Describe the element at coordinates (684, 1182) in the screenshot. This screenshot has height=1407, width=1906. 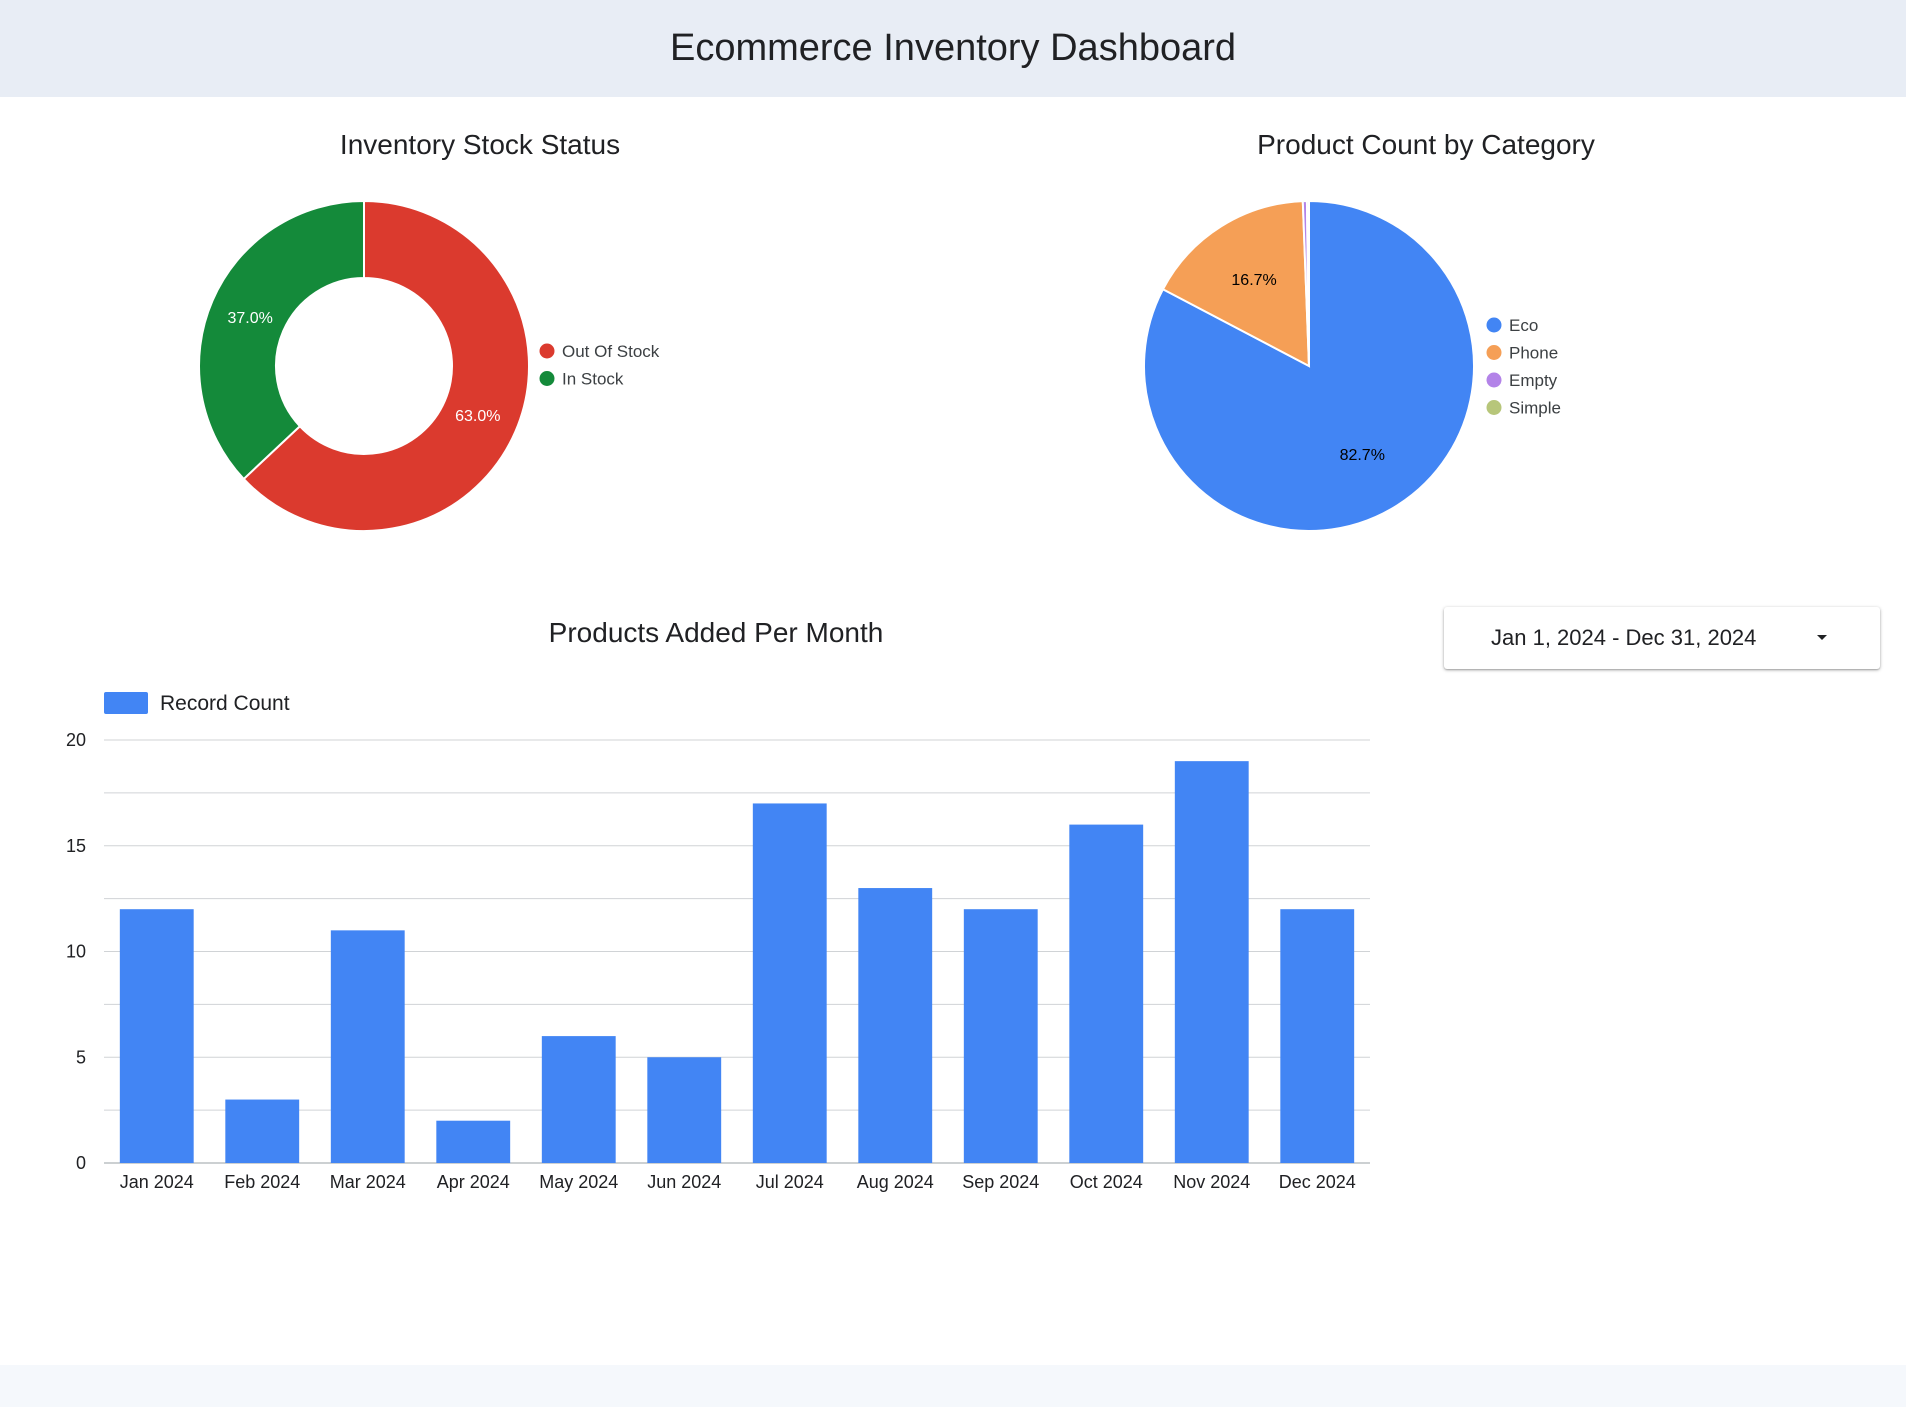
I see `x-tick-label: Jun 2024` at that location.